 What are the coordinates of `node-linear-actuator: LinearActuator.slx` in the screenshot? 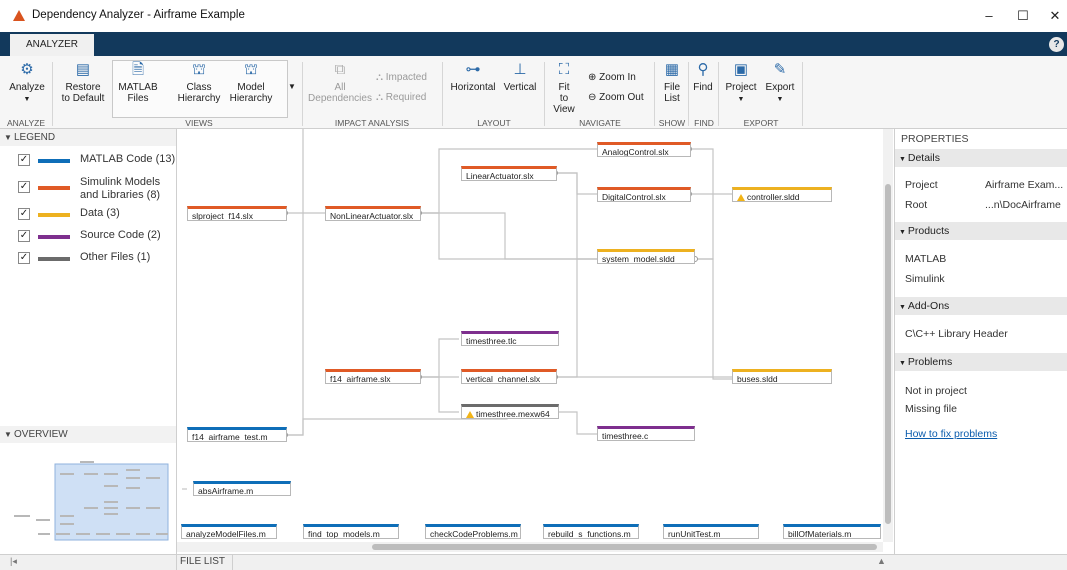 It's located at (509, 173).